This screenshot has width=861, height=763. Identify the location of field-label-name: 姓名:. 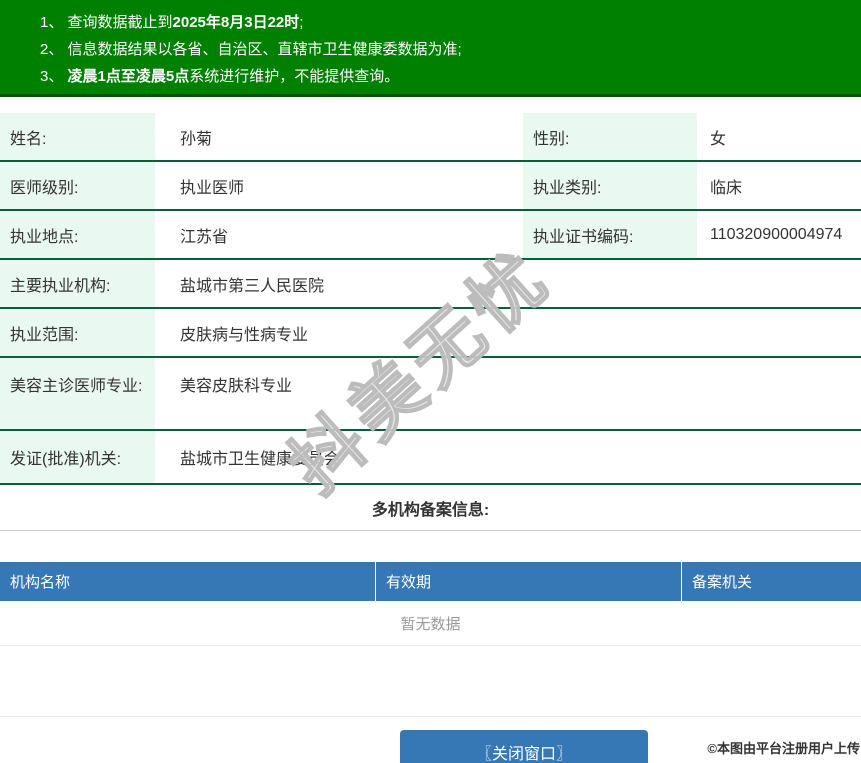
(77, 136).